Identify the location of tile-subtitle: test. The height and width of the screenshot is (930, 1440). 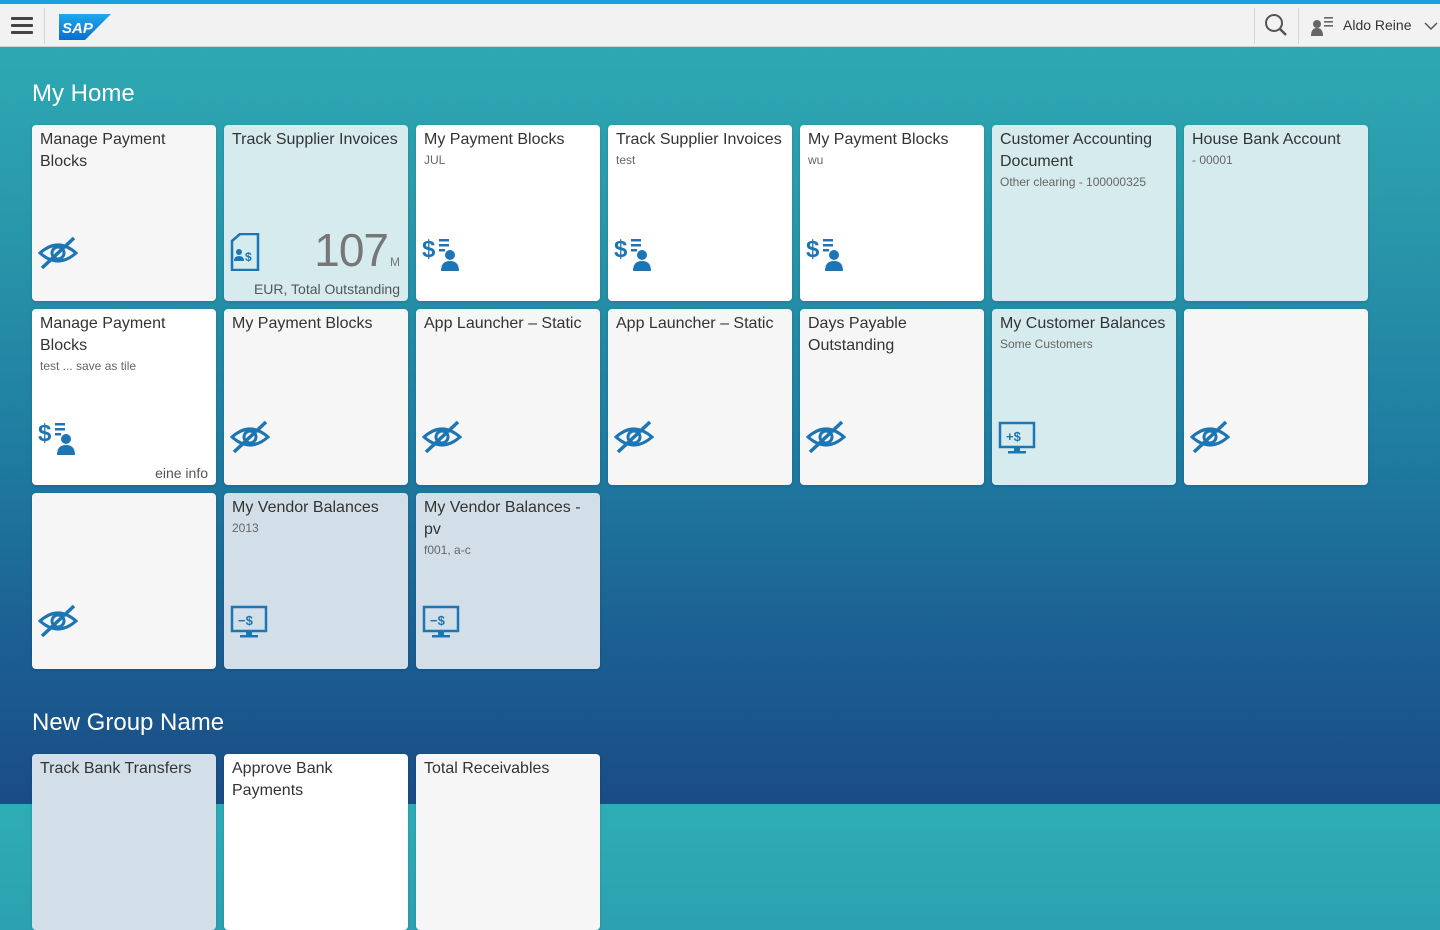
(626, 160).